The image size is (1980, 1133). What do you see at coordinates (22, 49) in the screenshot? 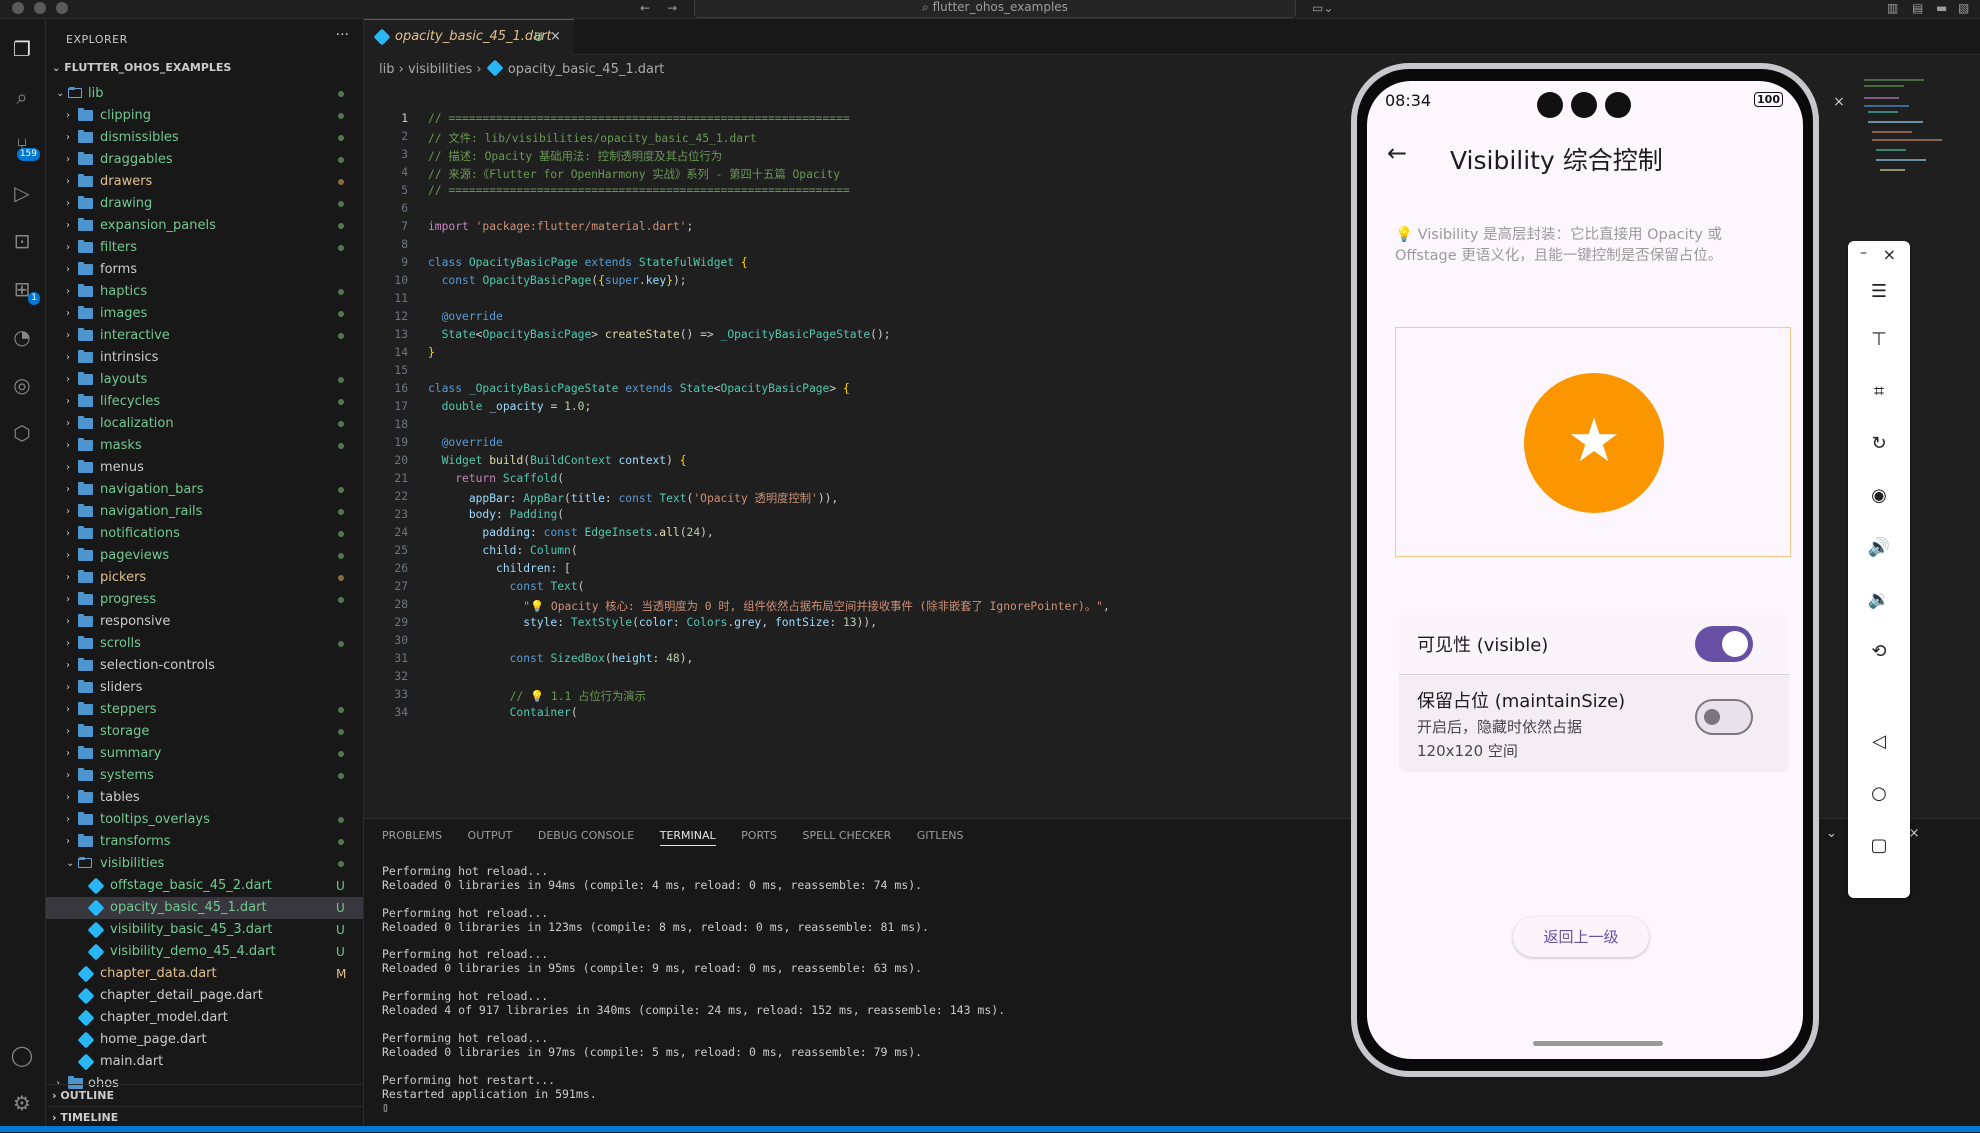
I see `explorer-icon: ❐` at bounding box center [22, 49].